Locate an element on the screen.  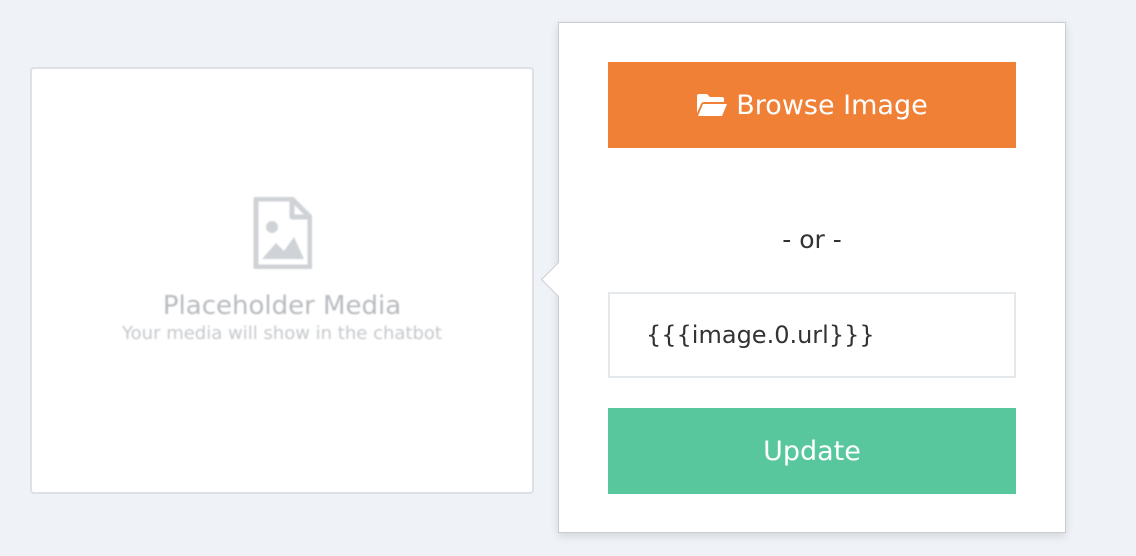
folder-open-icon is located at coordinates (712, 105).